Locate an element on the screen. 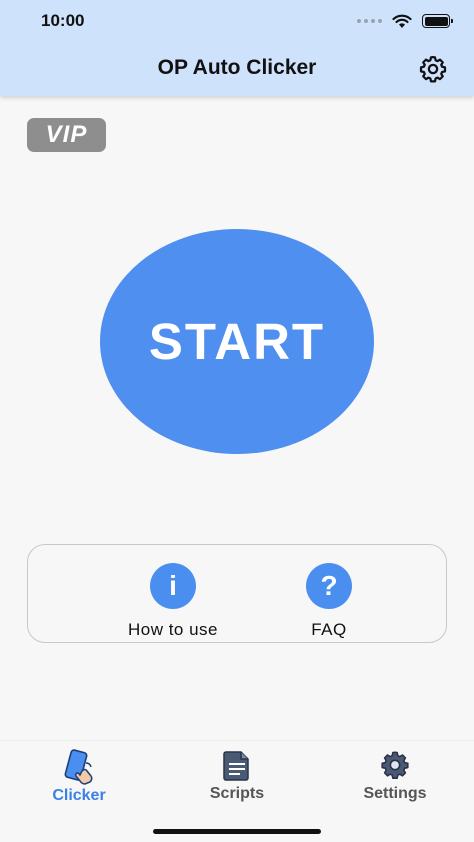 Image resolution: width=474 pixels, height=842 pixels. tab-scripts: Scripts is located at coordinates (237, 776).